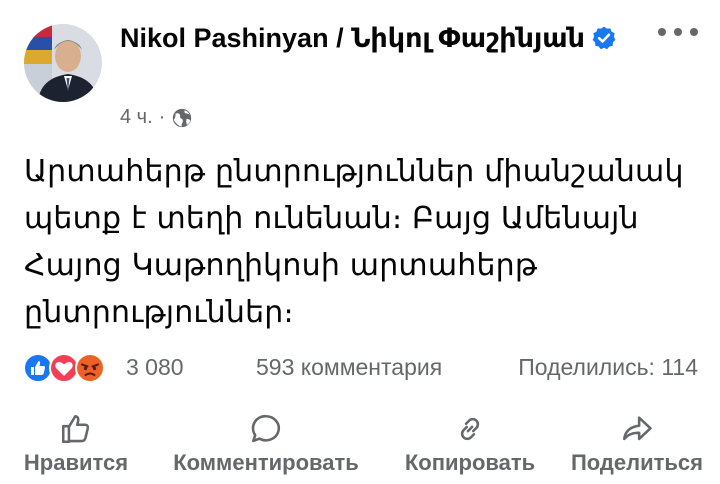  Describe the element at coordinates (182, 117) in the screenshot. I see `globe-icon` at that location.